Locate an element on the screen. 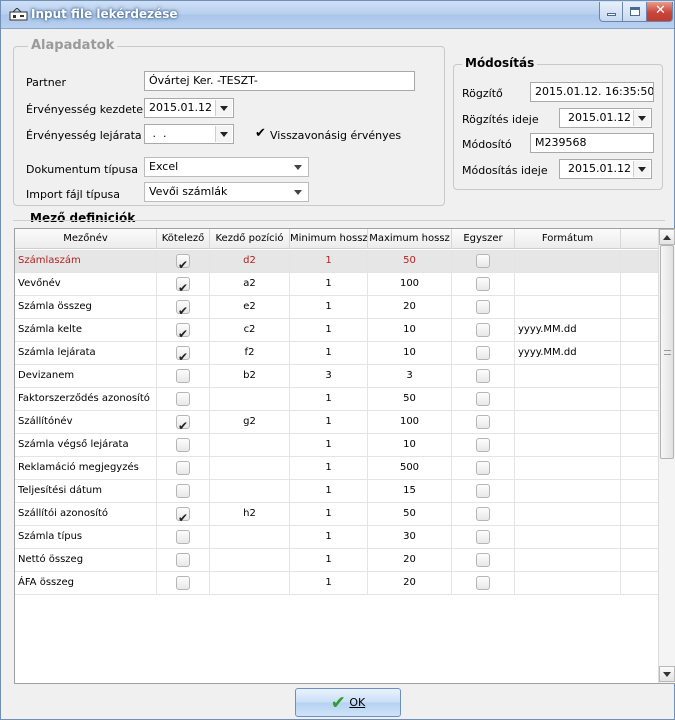 The height and width of the screenshot is (720, 675). table-row: Szállítói azonosító ✔ h2 1 50 is located at coordinates (336, 514).